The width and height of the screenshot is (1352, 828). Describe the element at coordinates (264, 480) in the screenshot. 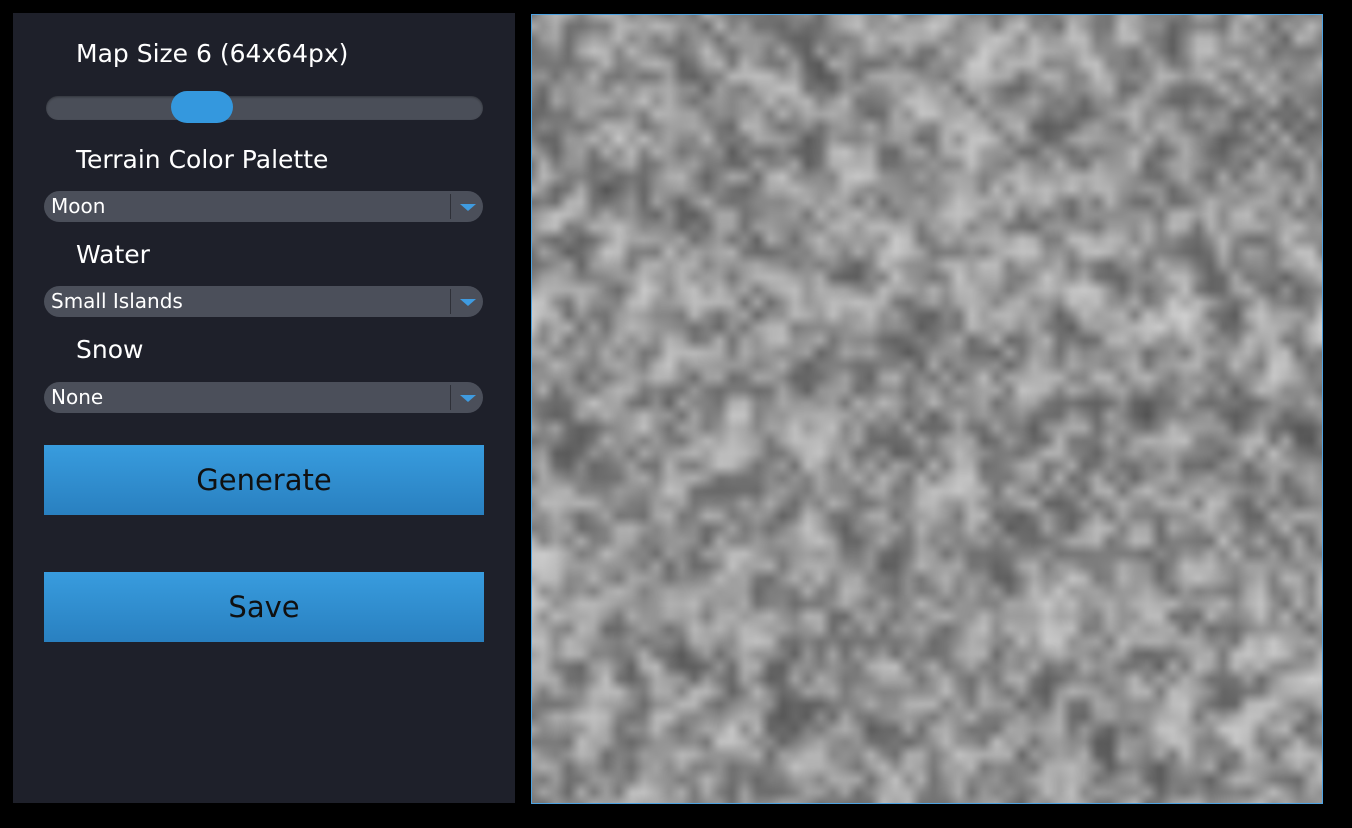

I see `generate-button: Generate` at that location.